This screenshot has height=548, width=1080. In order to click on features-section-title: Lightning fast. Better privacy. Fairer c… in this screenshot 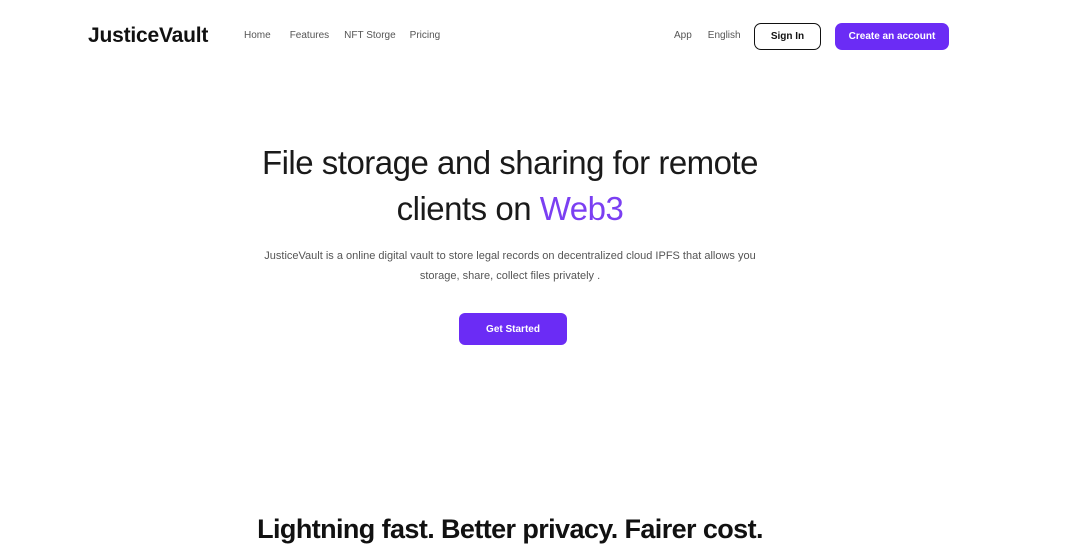, I will do `click(510, 529)`.